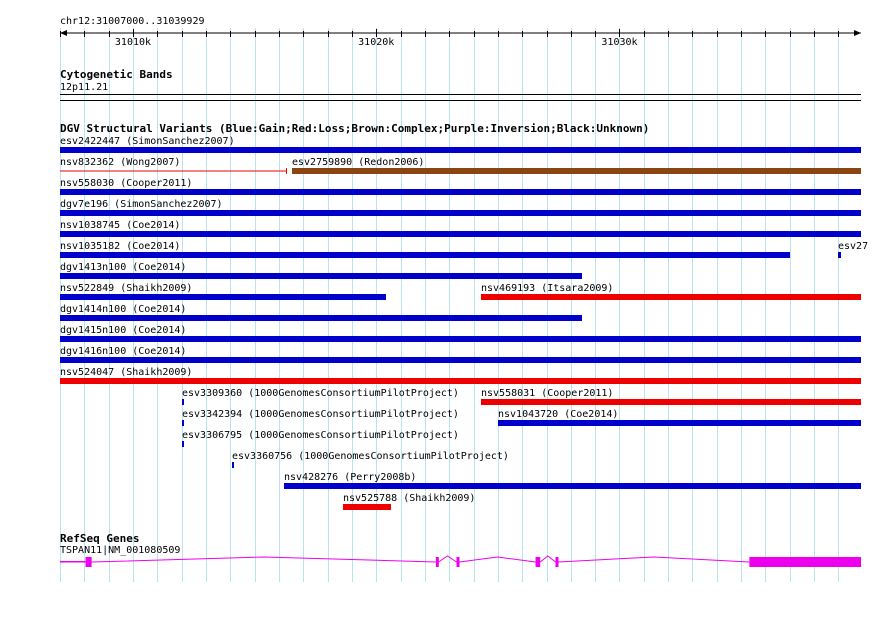  What do you see at coordinates (126, 183) in the screenshot?
I see `dgv-feature-label: nsv558030 (Cooper2011)` at bounding box center [126, 183].